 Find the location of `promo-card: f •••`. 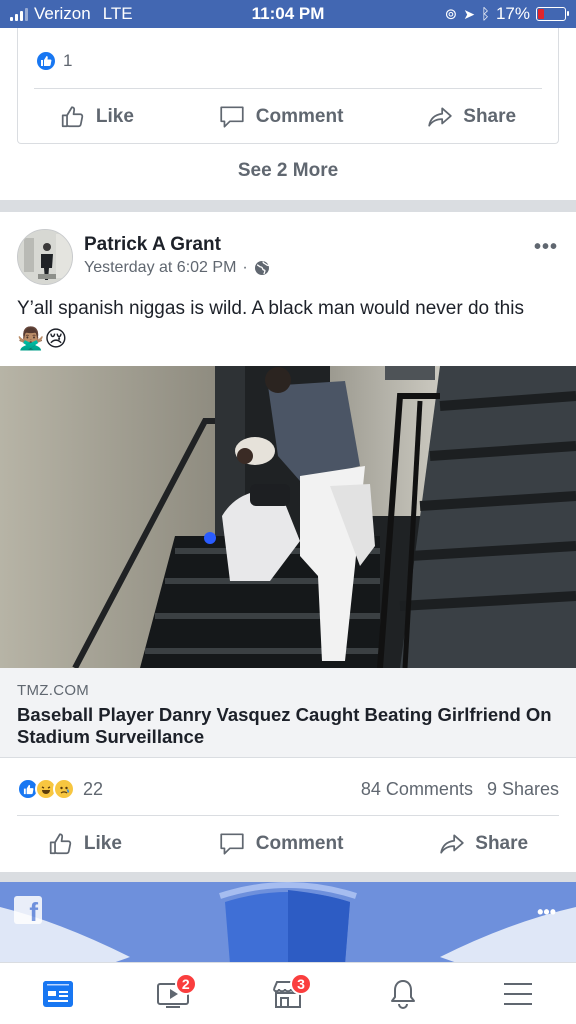

promo-card: f ••• is located at coordinates (288, 923).